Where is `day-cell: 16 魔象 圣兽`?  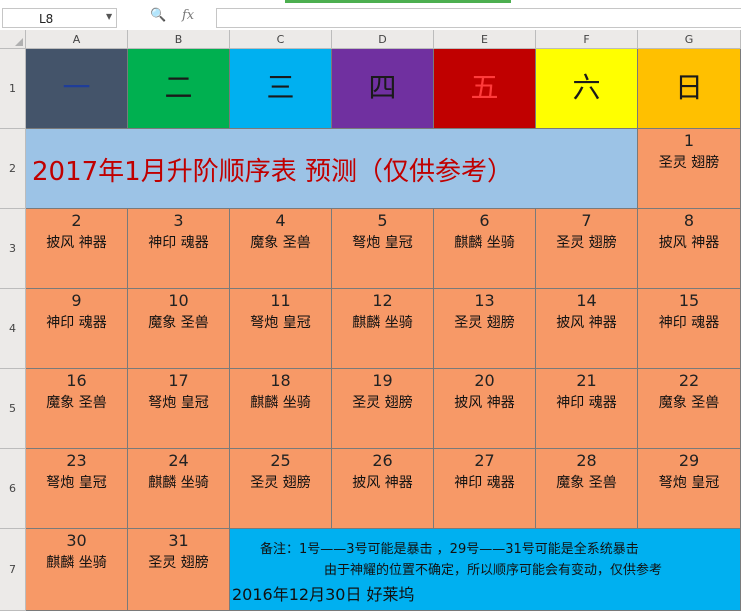
day-cell: 16 魔象 圣兽 is located at coordinates (77, 409).